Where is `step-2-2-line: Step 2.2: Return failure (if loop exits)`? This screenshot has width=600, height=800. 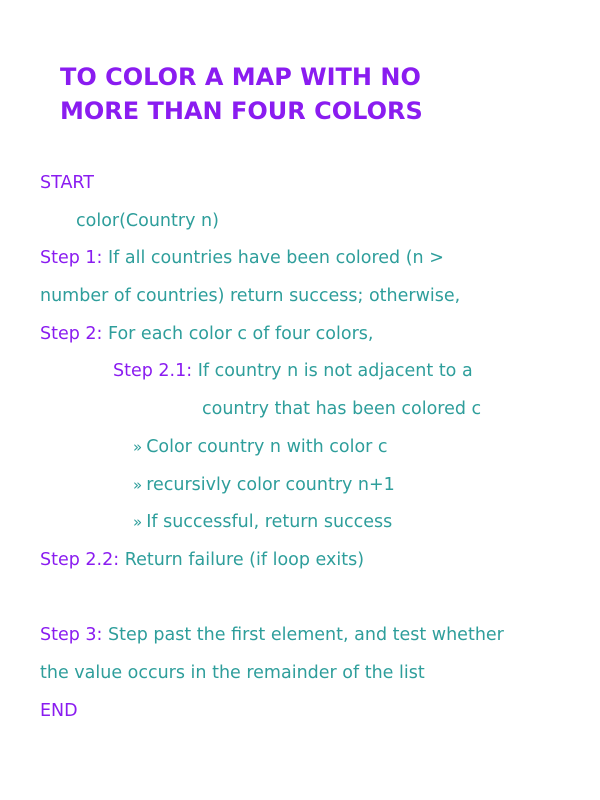
step-2-2-line: Step 2.2: Return failure (if loop exits) is located at coordinates (310, 561).